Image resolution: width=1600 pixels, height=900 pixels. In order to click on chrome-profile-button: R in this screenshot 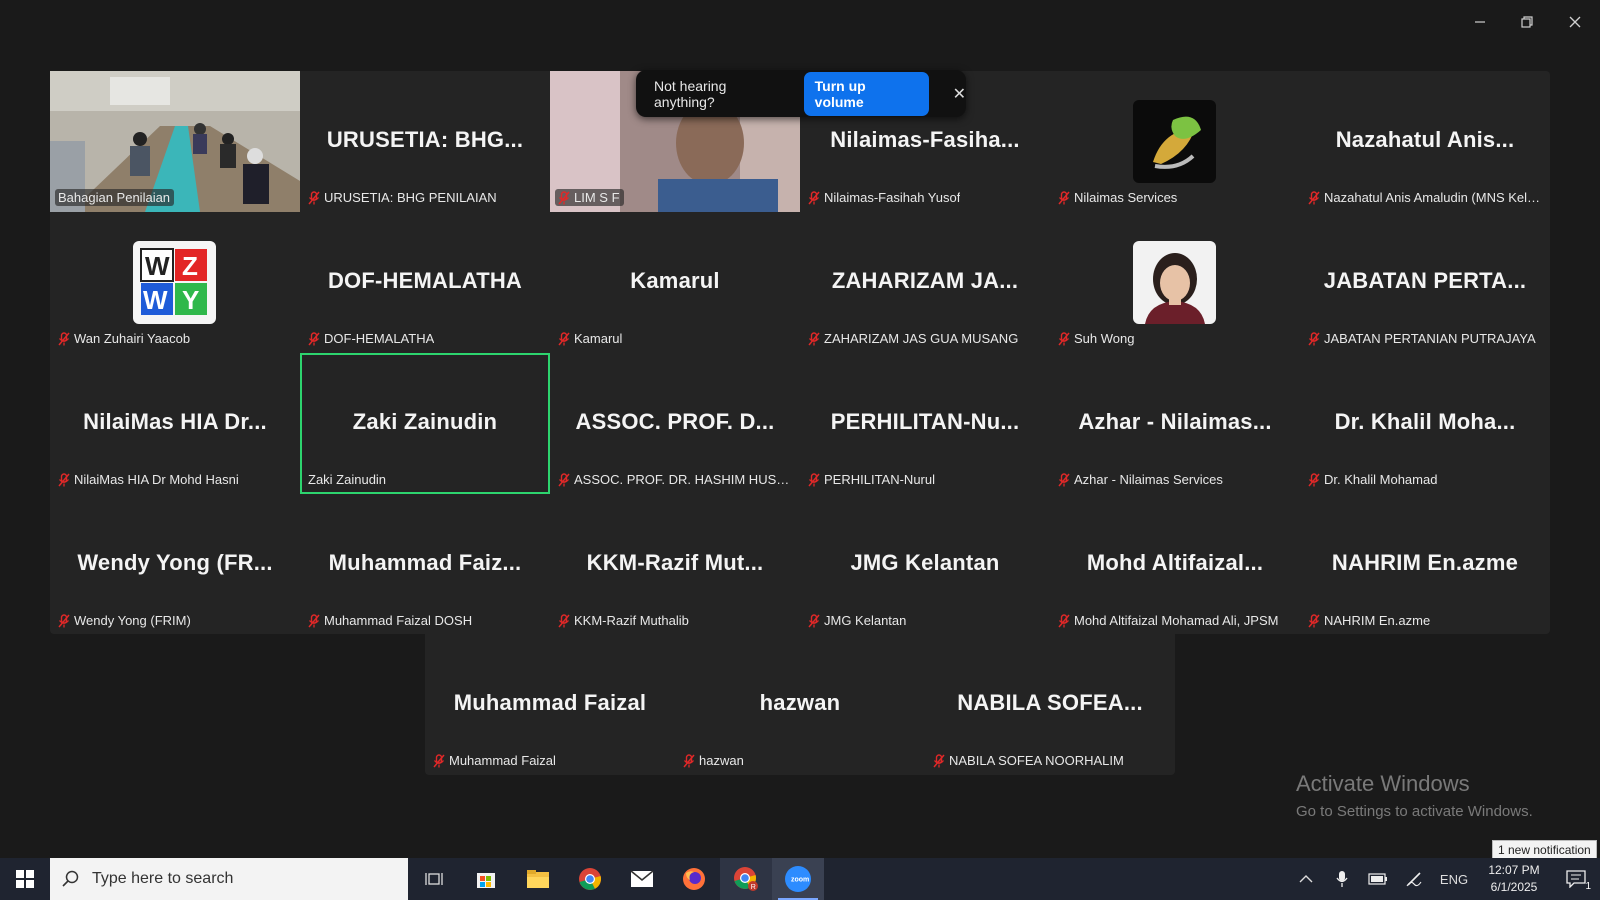, I will do `click(746, 879)`.